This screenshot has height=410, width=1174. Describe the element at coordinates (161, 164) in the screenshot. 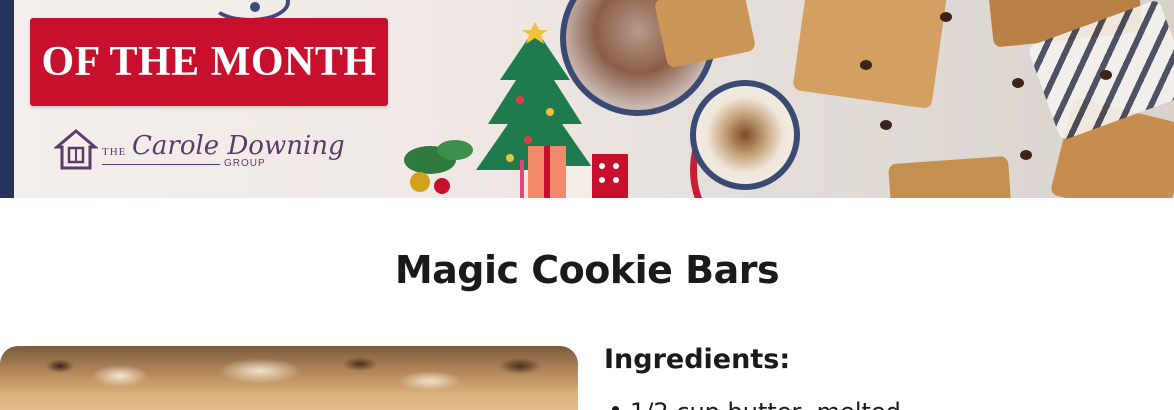

I see `logo-divider` at that location.